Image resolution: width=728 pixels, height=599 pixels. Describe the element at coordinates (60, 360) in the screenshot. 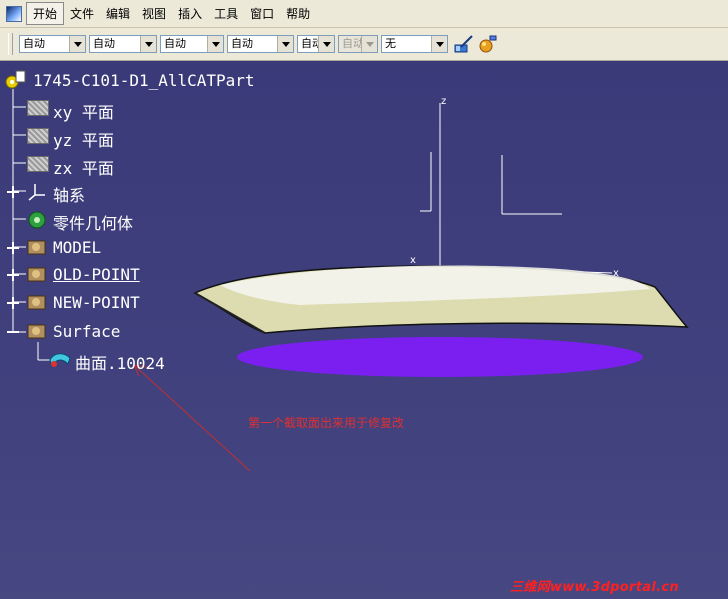

I see `surface-icon` at that location.